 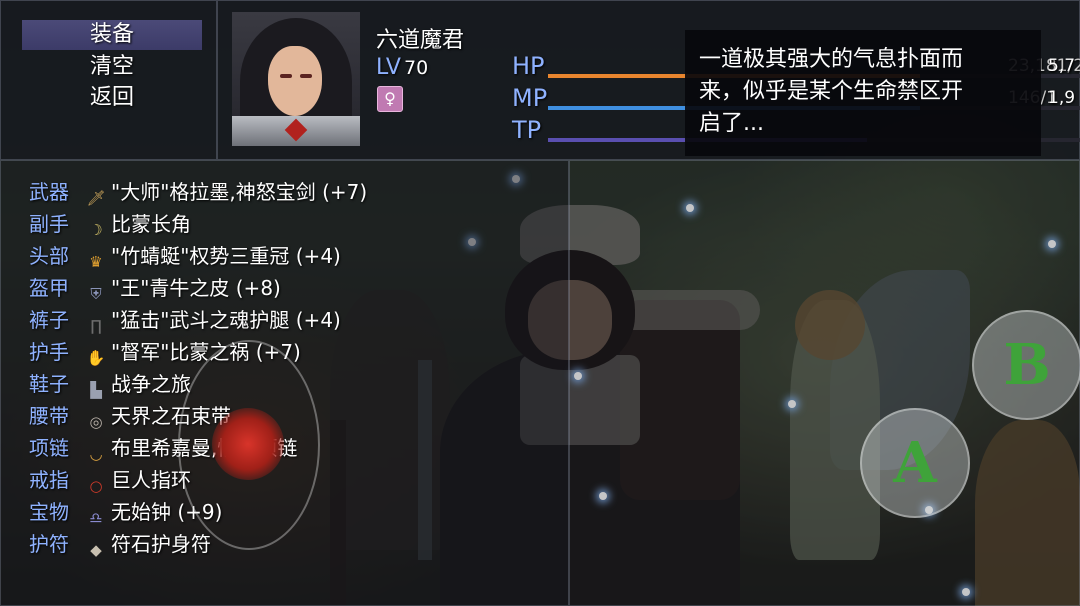 I want to click on level-label: LV, so click(x=388, y=67).